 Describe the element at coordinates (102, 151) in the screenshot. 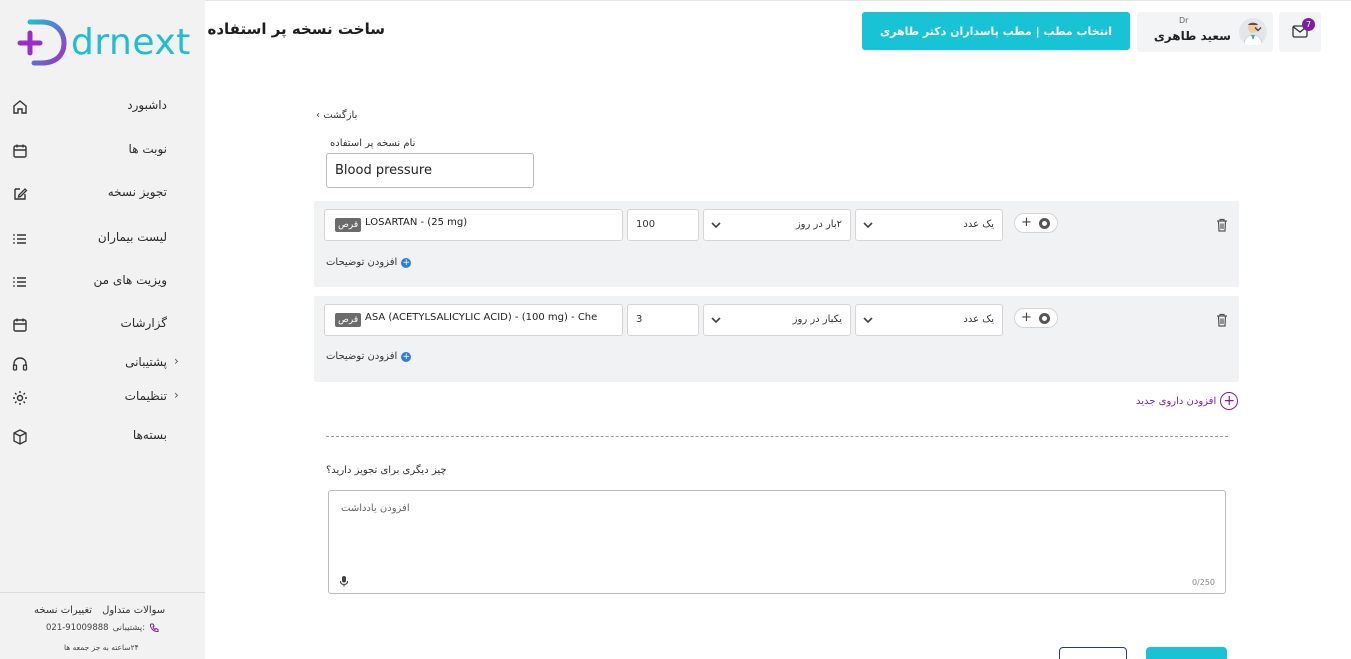

I see `sidebar-item-appointments: نوبت ها` at that location.